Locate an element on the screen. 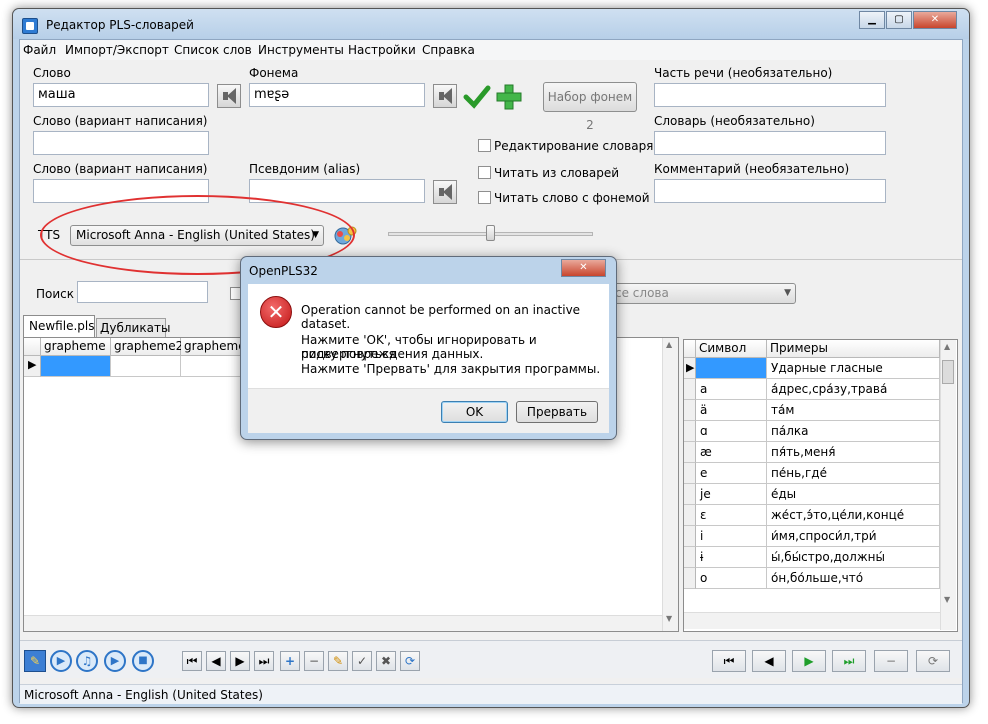 The height and width of the screenshot is (724, 988). search-mode-select: се слова ▼ is located at coordinates (703, 293).